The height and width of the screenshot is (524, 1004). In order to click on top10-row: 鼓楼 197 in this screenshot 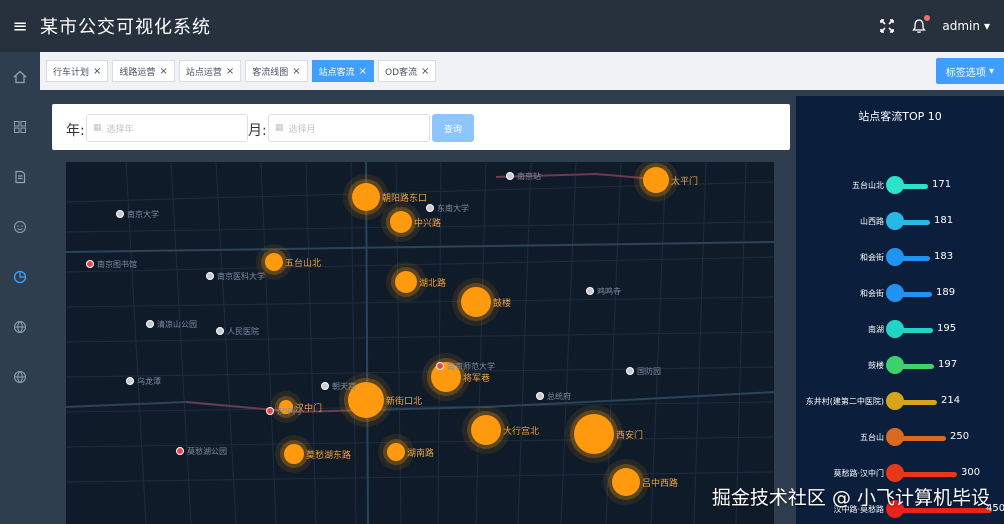, I will do `click(900, 366)`.